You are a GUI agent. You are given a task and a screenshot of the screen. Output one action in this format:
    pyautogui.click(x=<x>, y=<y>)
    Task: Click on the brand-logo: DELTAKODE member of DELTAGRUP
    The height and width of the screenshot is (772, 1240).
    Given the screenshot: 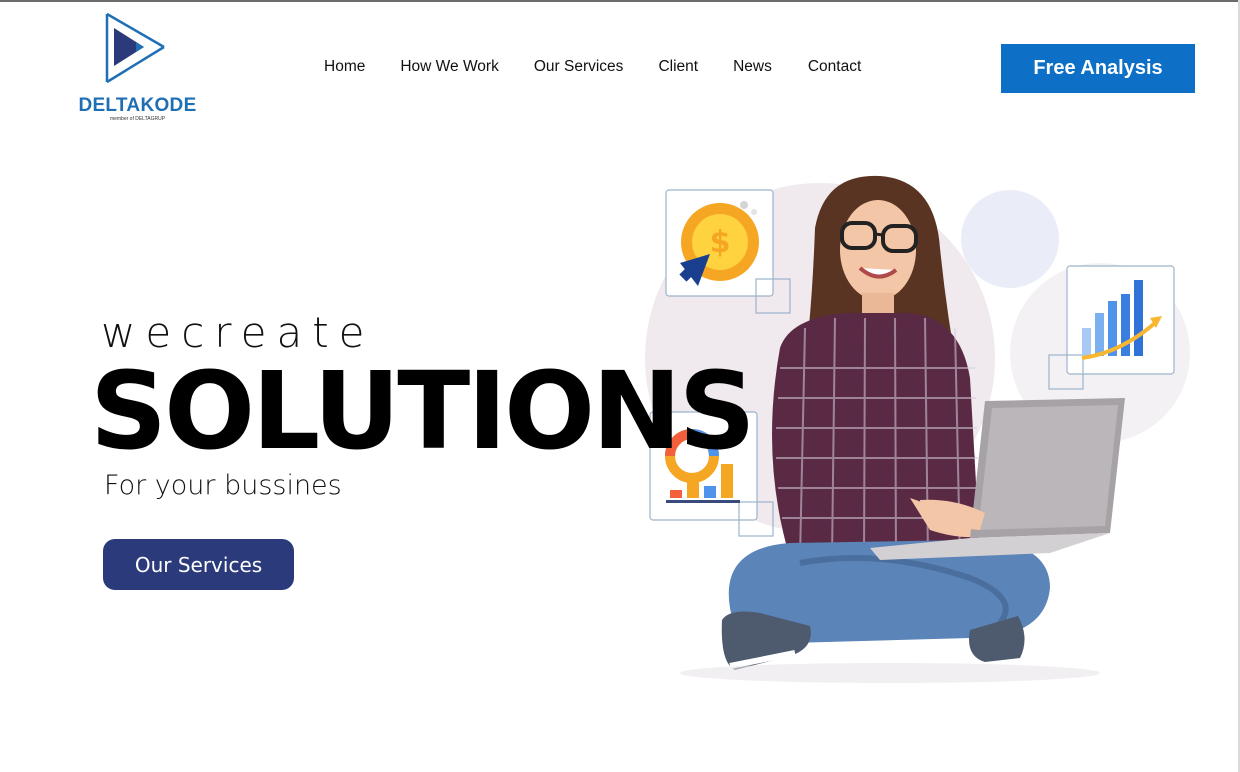 What is the action you would take?
    pyautogui.click(x=137, y=68)
    